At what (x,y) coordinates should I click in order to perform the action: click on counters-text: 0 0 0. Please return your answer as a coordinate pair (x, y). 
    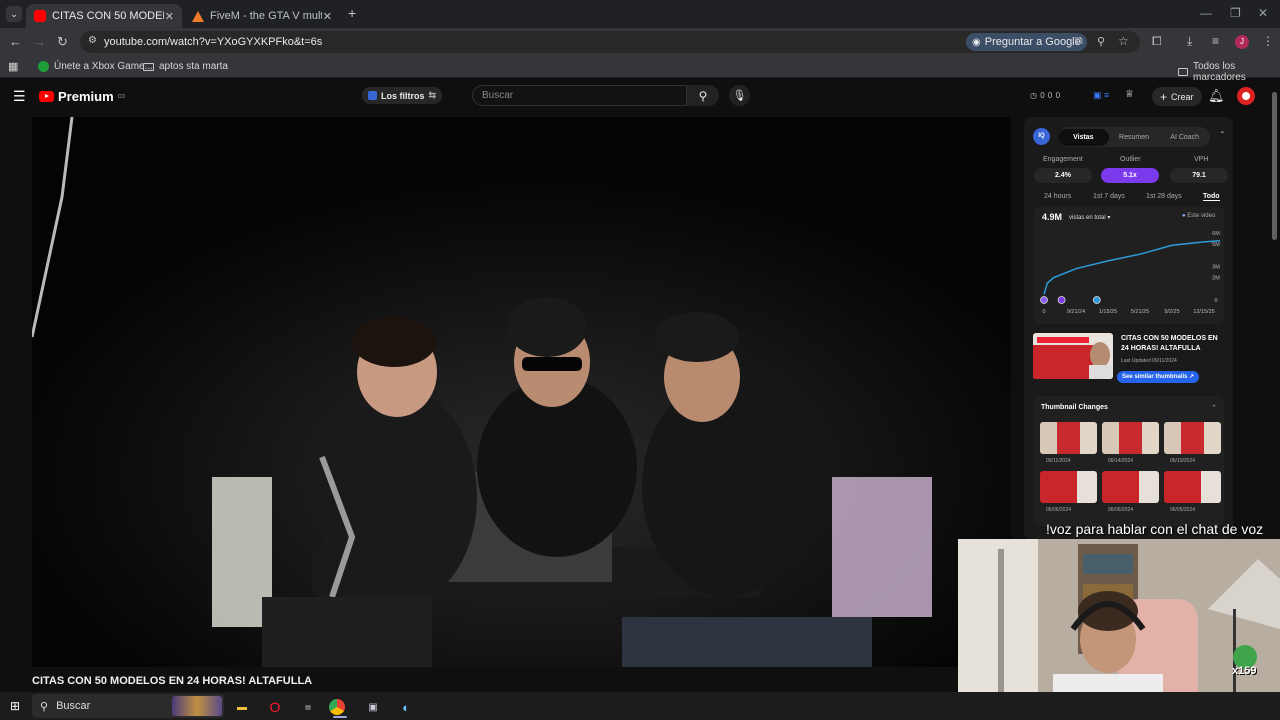
    Looking at the image, I should click on (1050, 95).